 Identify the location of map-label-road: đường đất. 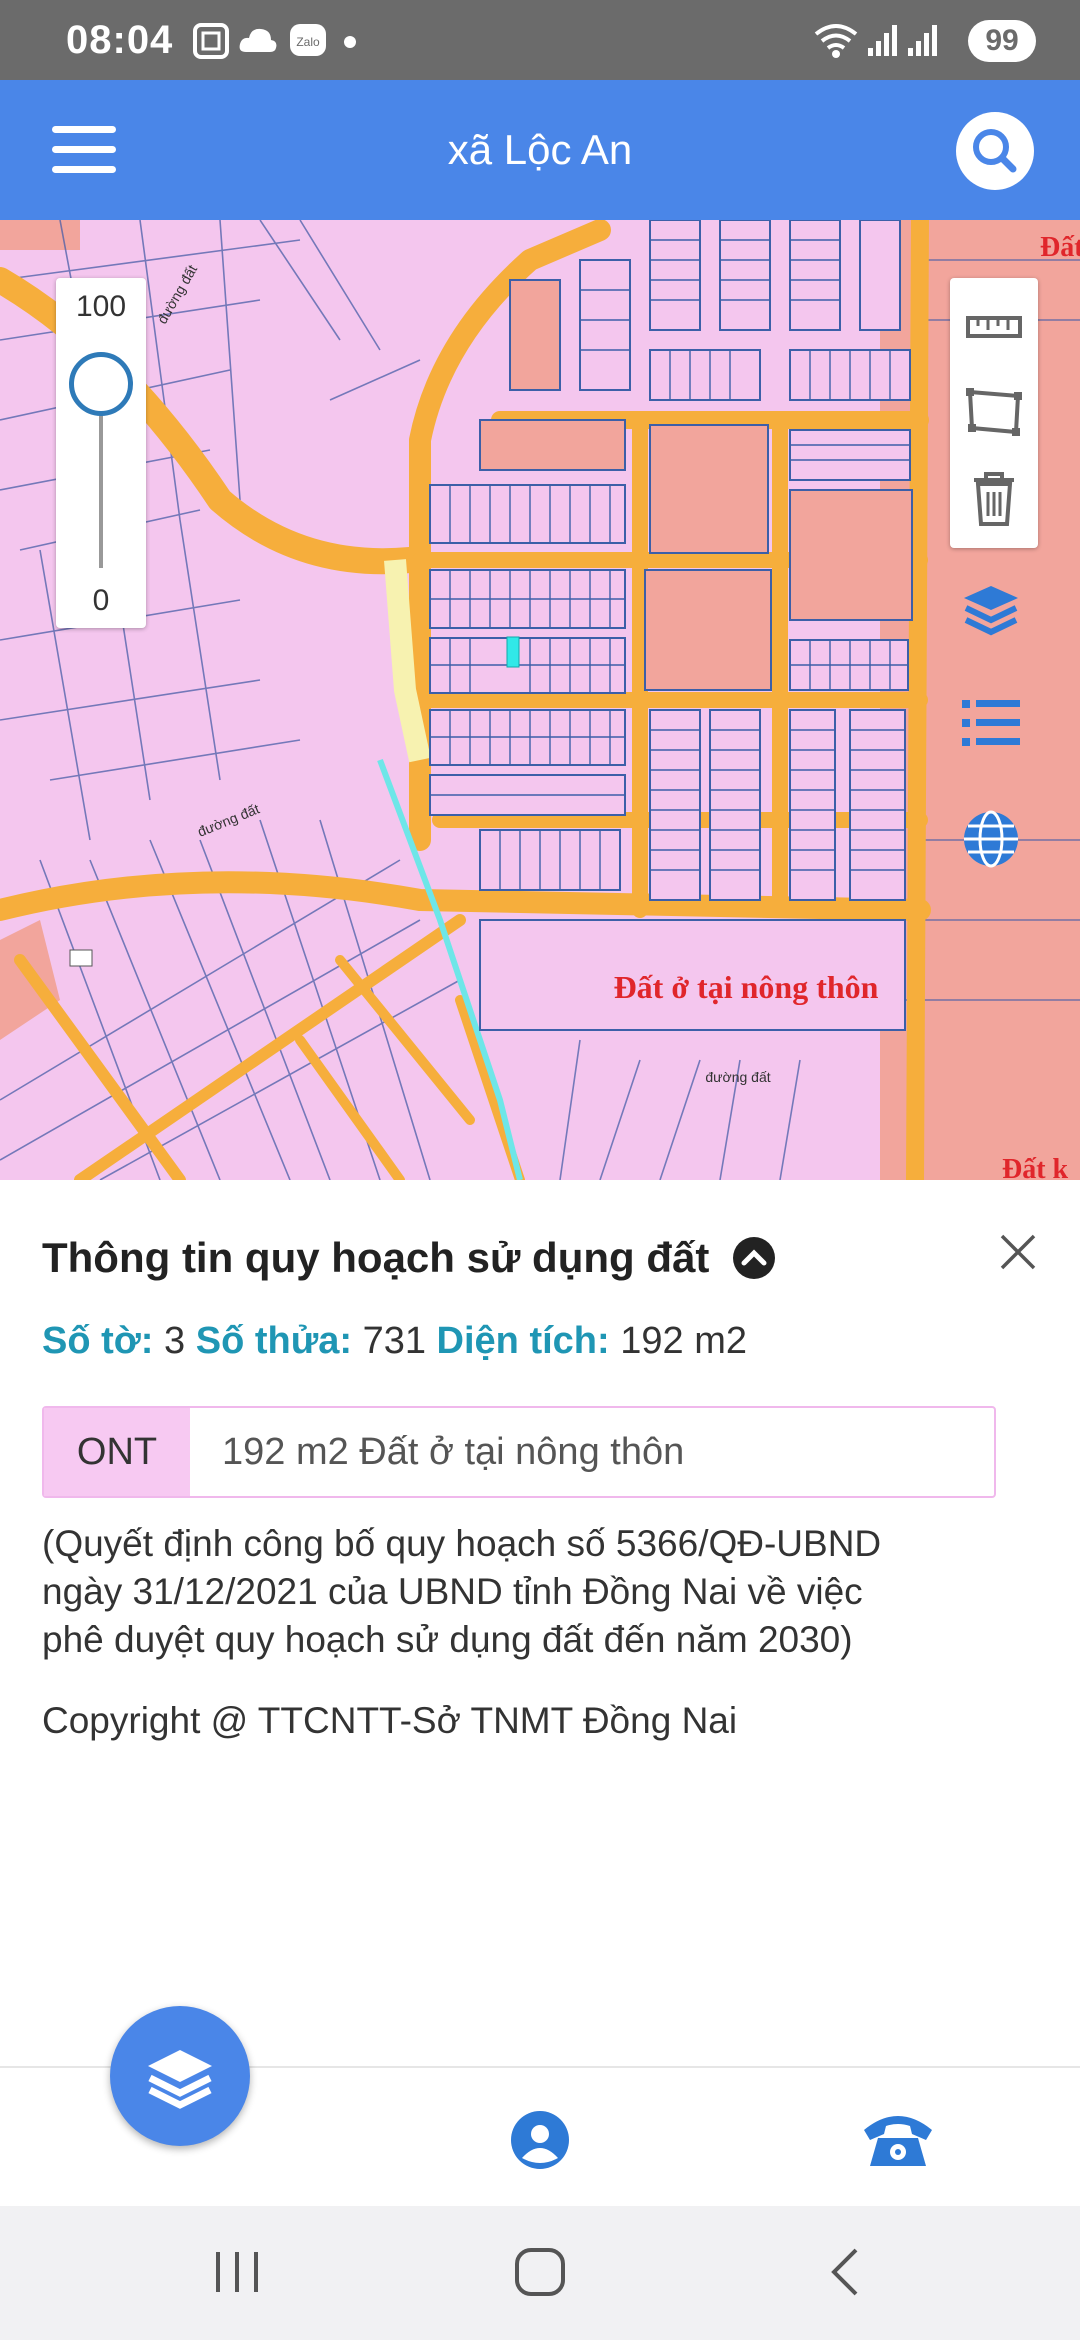
(737, 1077).